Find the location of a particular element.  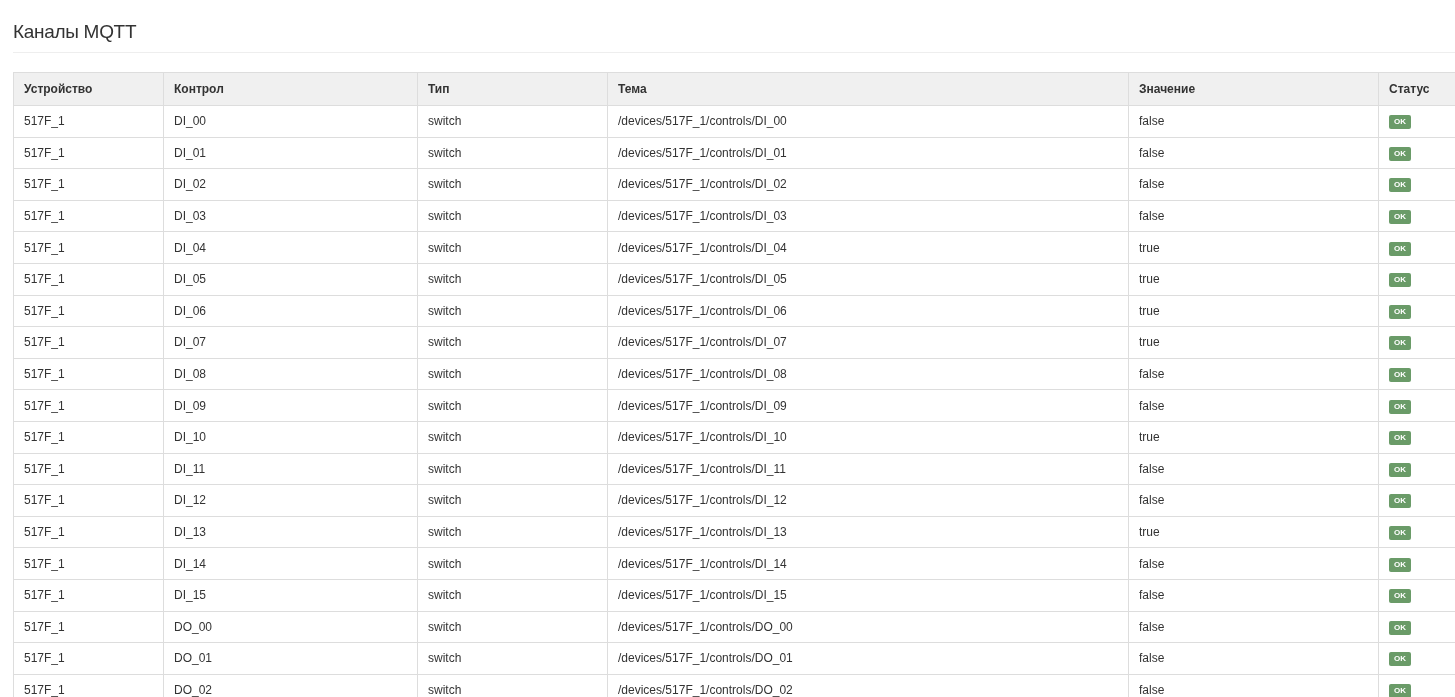

column-header: Тип is located at coordinates (512, 89).